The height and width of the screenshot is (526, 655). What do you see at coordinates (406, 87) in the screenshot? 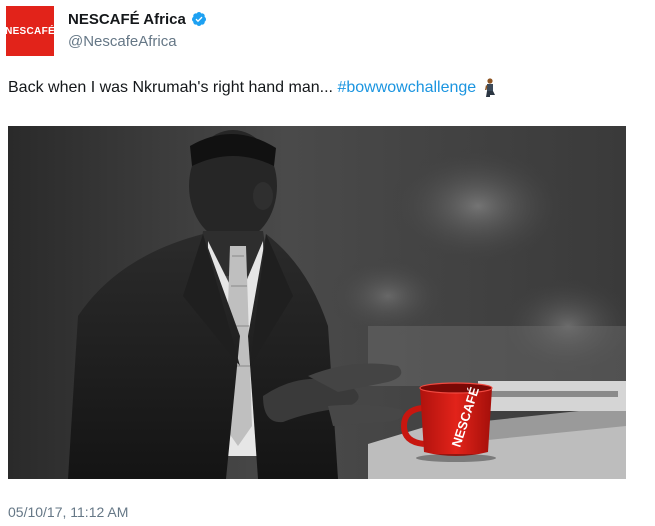
I see `hashtag-link: #bowwowchallenge` at bounding box center [406, 87].